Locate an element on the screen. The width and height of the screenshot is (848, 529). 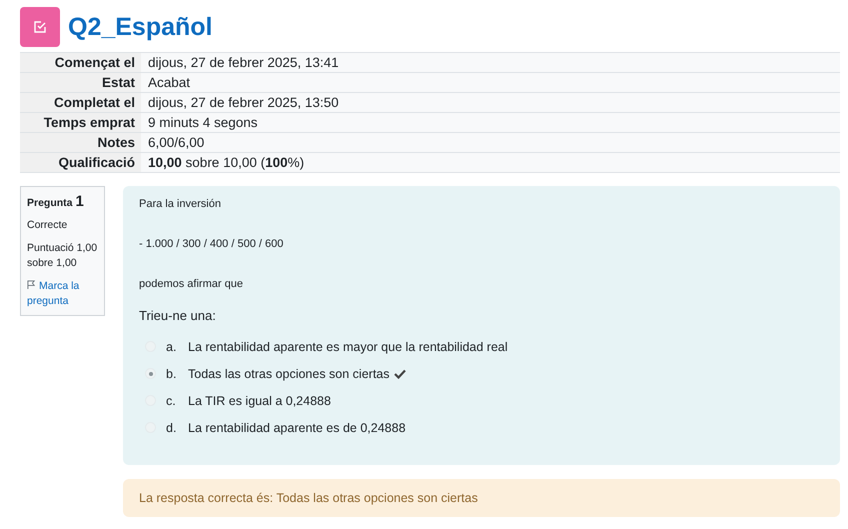
summary-value: 9 minuts 4 segons is located at coordinates (490, 123).